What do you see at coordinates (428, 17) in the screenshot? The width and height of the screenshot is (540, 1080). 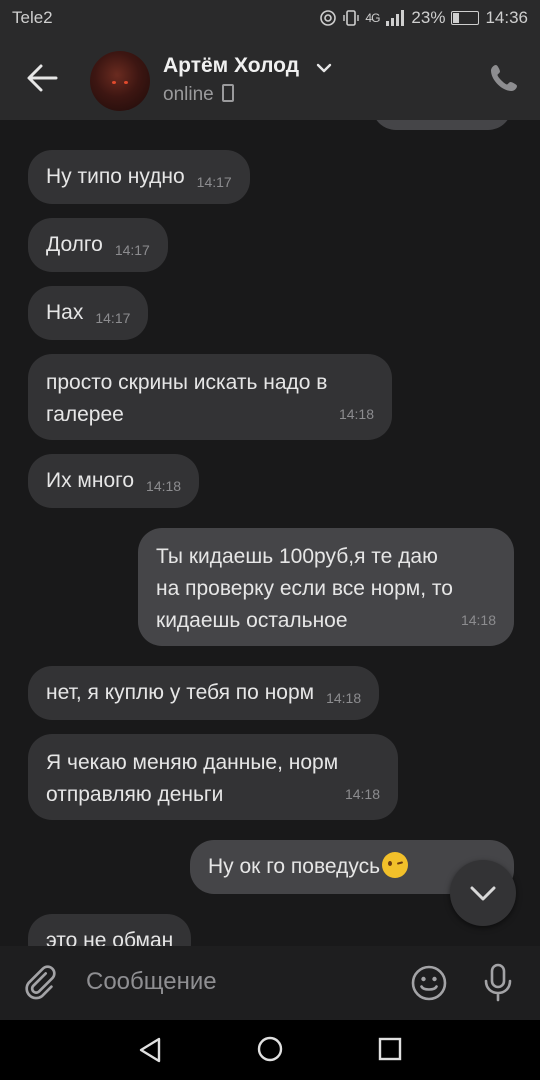 I see `battery-percent: 23%` at bounding box center [428, 17].